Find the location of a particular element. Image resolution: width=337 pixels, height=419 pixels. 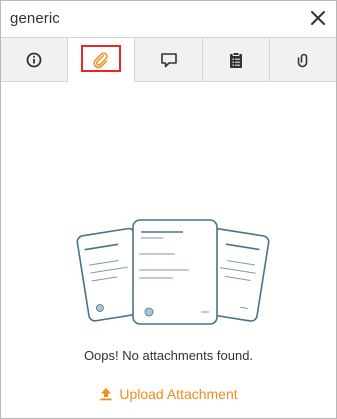

panel-title: generic is located at coordinates (35, 18).